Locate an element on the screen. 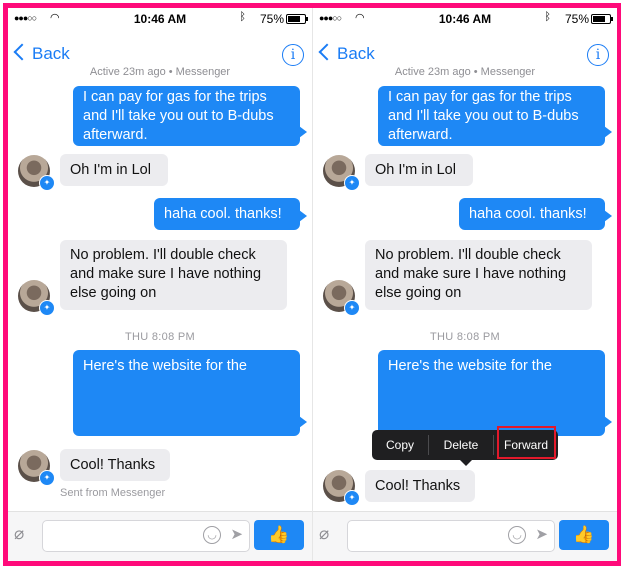 Image resolution: width=621 pixels, height=566 pixels. delete-menu-item: Delete is located at coordinates (461, 445).